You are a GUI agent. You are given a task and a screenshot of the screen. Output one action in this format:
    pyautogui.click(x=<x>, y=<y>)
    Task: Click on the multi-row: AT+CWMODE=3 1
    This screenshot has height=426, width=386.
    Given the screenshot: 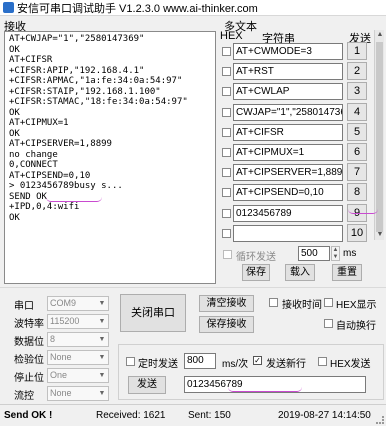 What is the action you would take?
    pyautogui.click(x=296, y=51)
    